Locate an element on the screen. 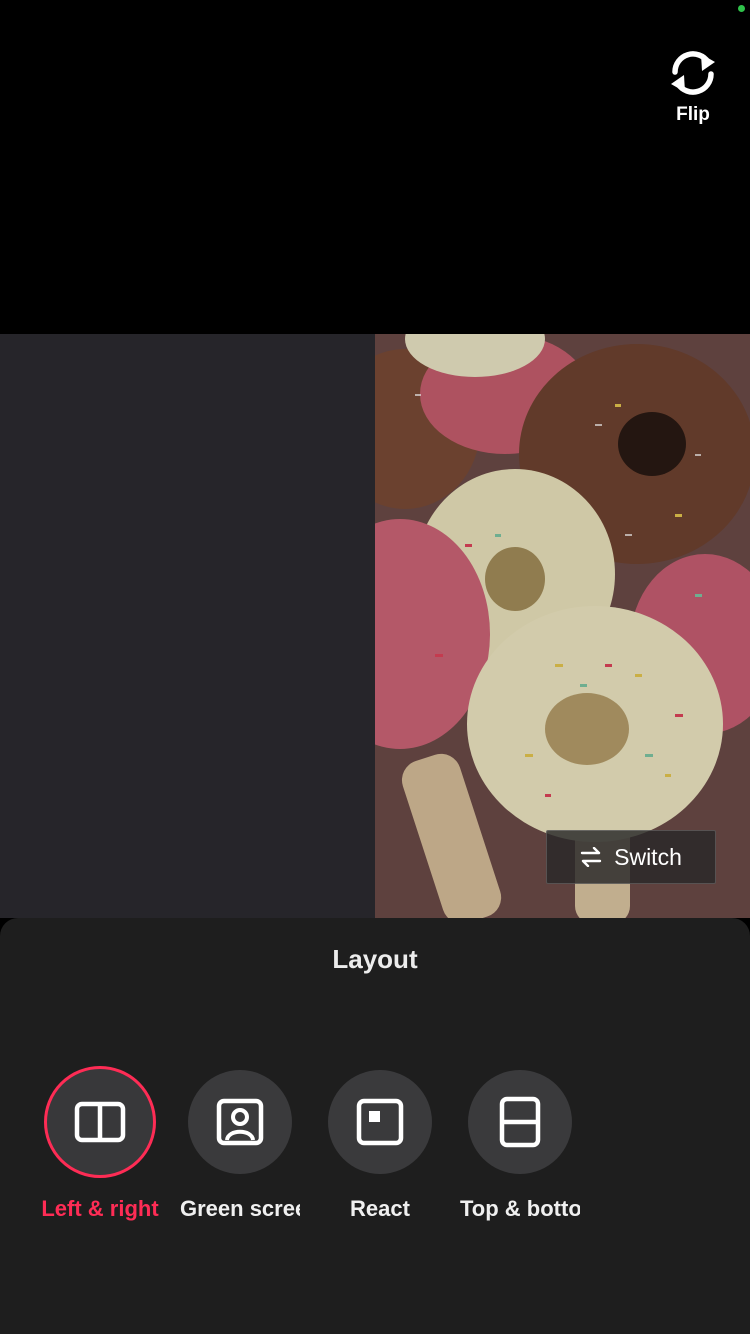 Image resolution: width=750 pixels, height=1334 pixels. green-screen-icon is located at coordinates (240, 1122).